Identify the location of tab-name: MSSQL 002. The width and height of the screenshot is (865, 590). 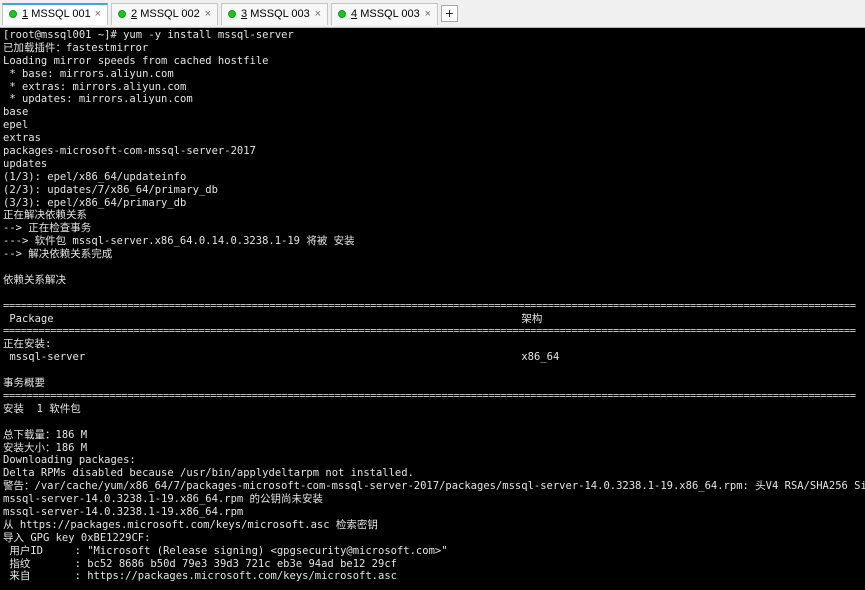
(170, 14).